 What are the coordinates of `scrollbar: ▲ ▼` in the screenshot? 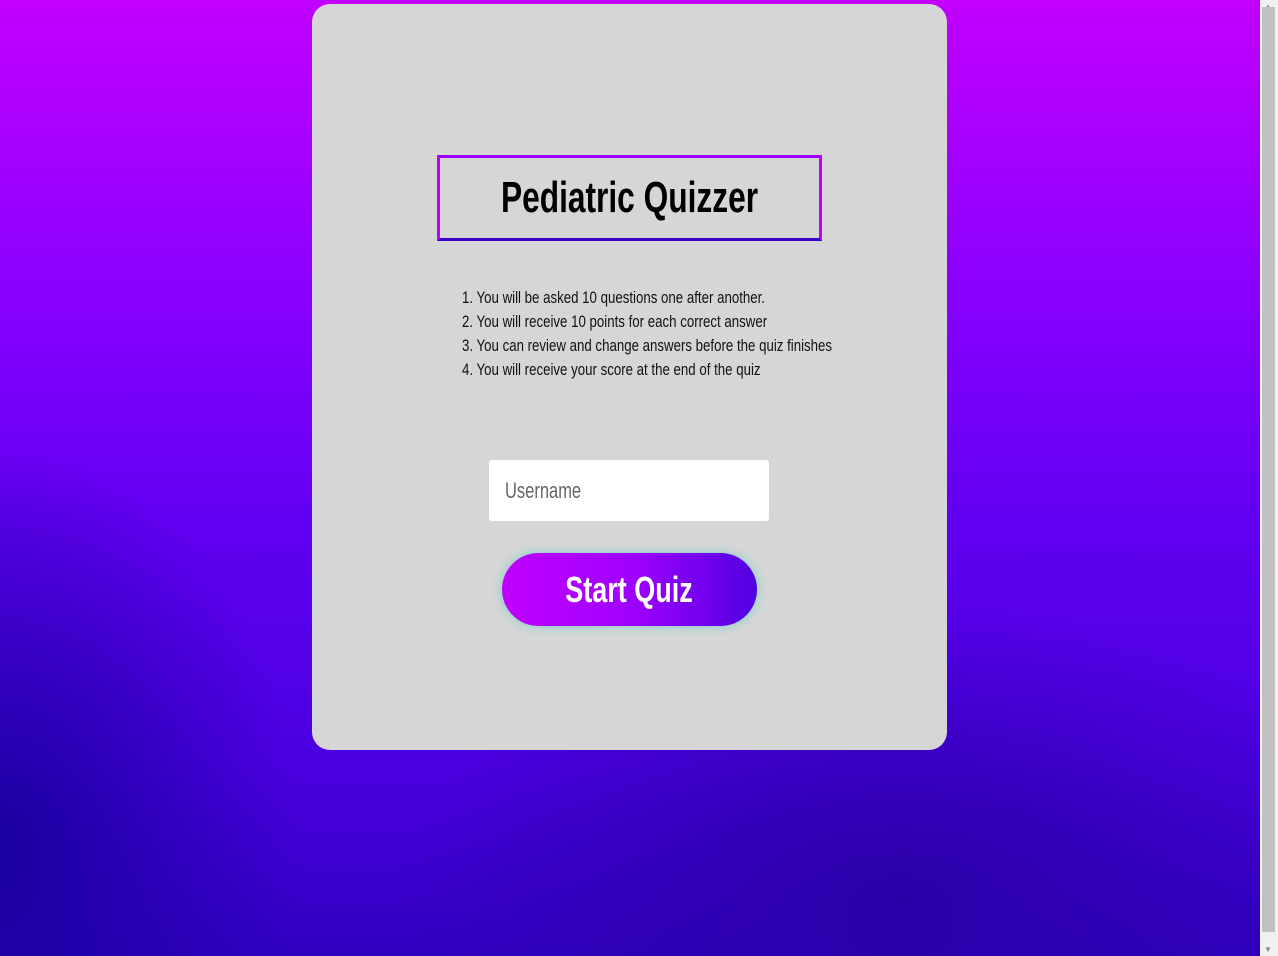 It's located at (1269, 478).